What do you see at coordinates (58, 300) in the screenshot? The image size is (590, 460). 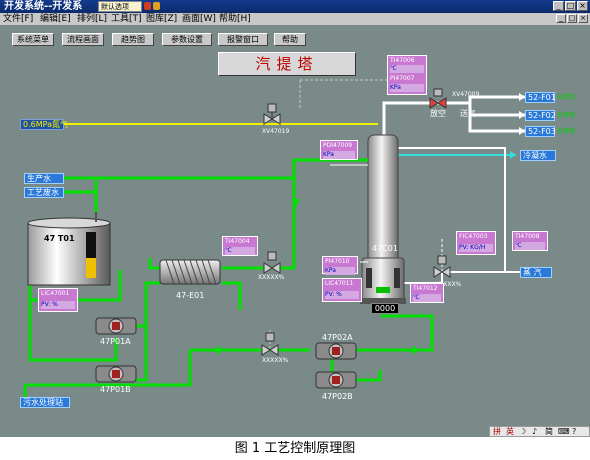 I see `instrument-lic47001: LIC47001 PV: %` at bounding box center [58, 300].